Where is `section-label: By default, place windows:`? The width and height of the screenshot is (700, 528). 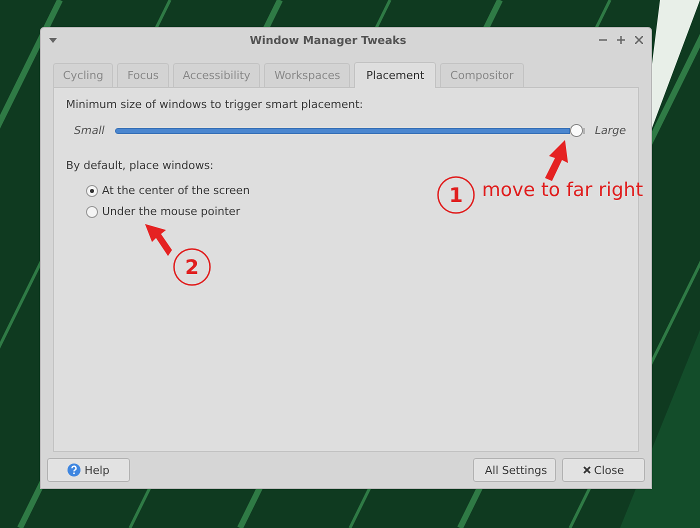
section-label: By default, place windows: is located at coordinates (140, 165).